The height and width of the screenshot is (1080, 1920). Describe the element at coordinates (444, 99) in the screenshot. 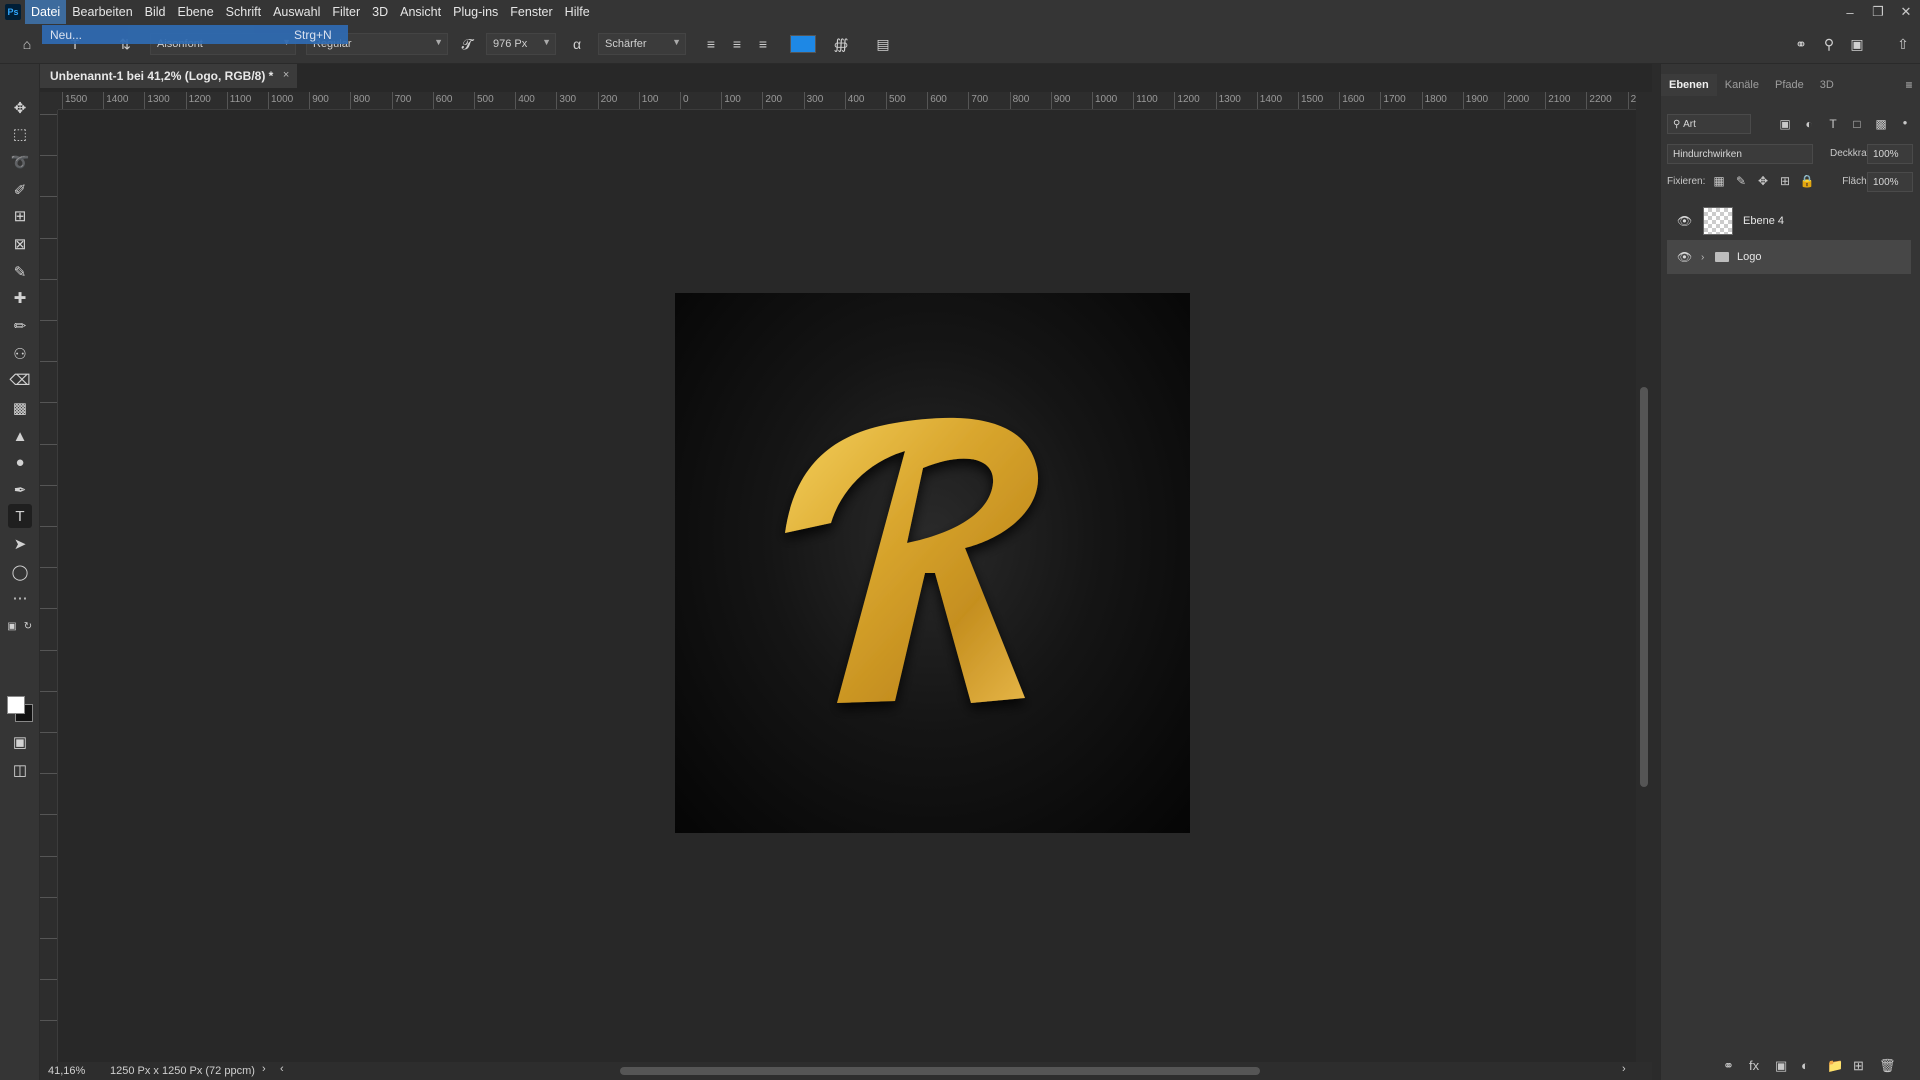

I see `ruler-tick-label: 600` at that location.